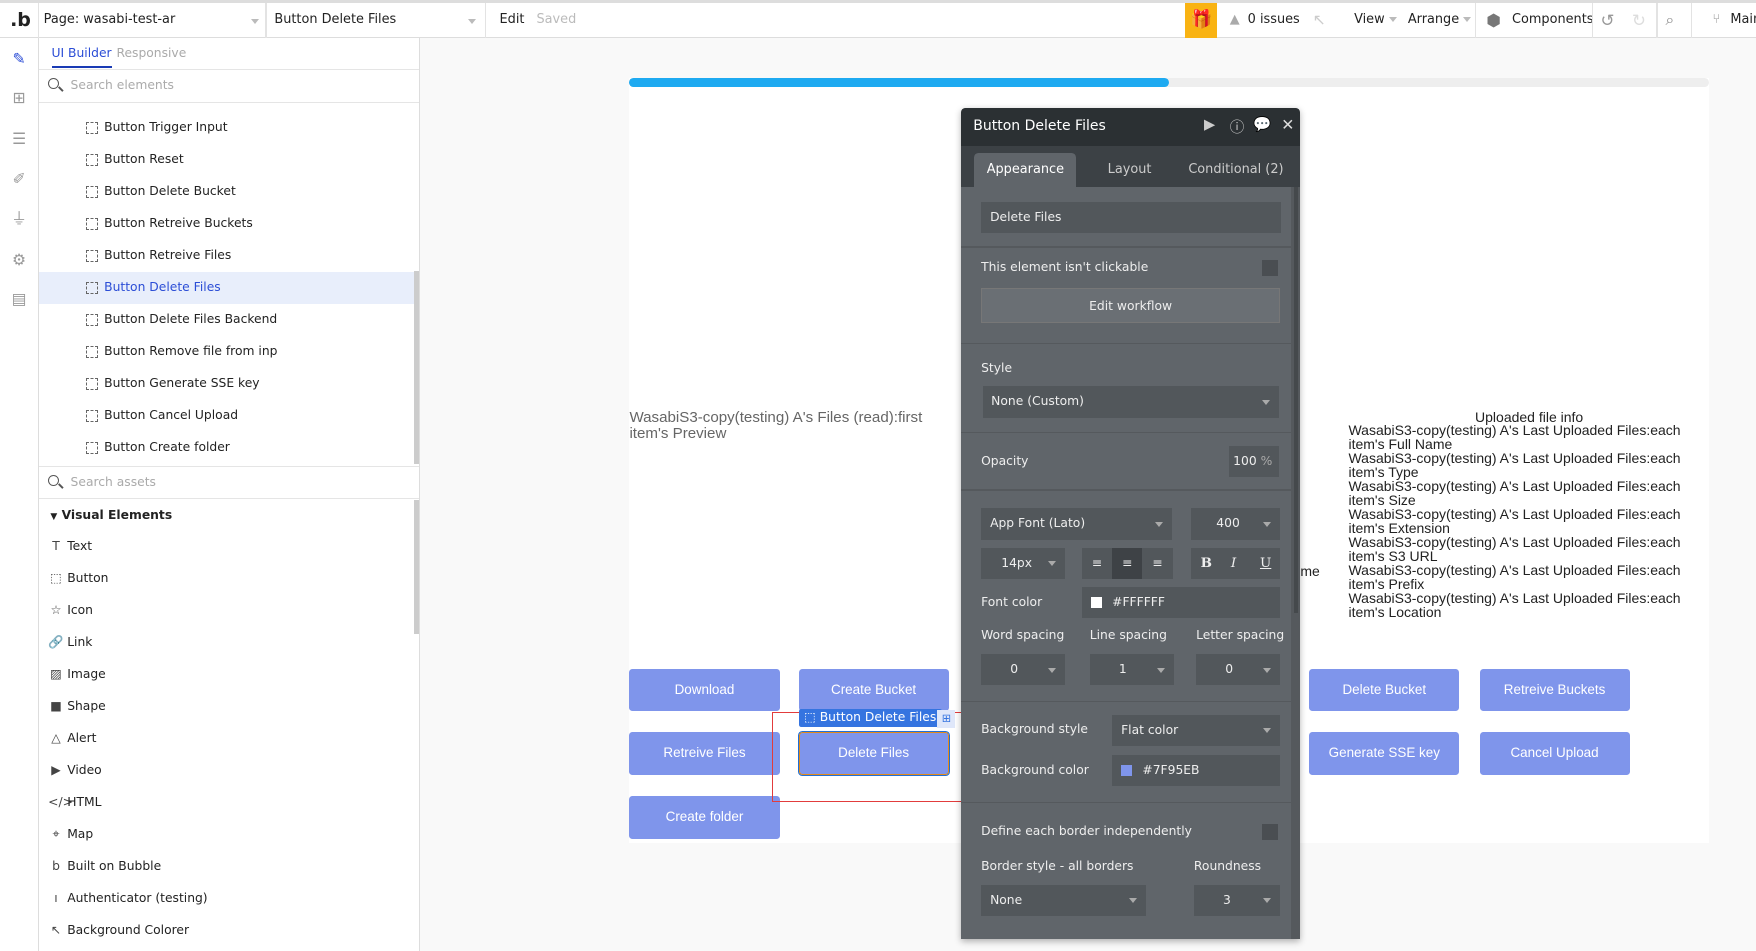 The height and width of the screenshot is (951, 1756). I want to click on tab-responsive: Responsive, so click(151, 53).